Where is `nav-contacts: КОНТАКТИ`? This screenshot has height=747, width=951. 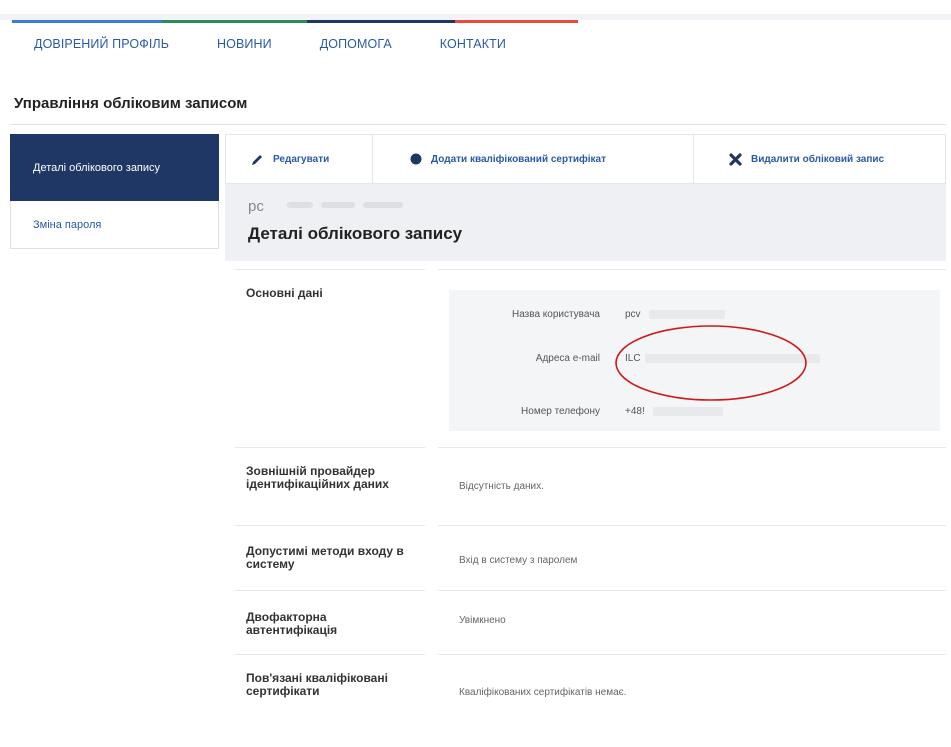
nav-contacts: КОНТАКТИ is located at coordinates (473, 44).